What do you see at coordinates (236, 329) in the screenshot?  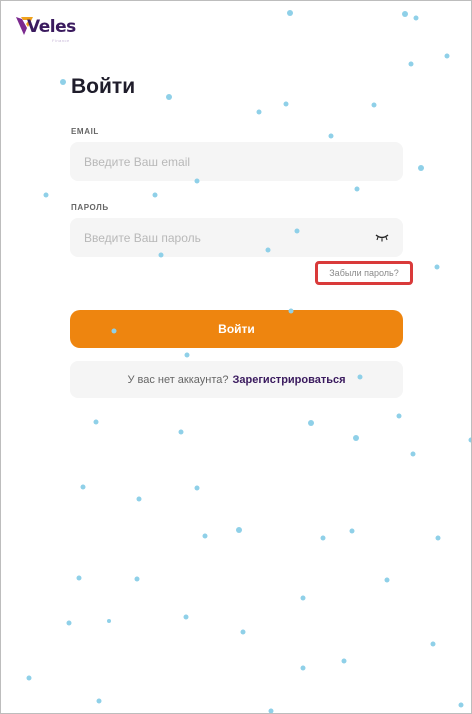 I see `login-button: Войти` at bounding box center [236, 329].